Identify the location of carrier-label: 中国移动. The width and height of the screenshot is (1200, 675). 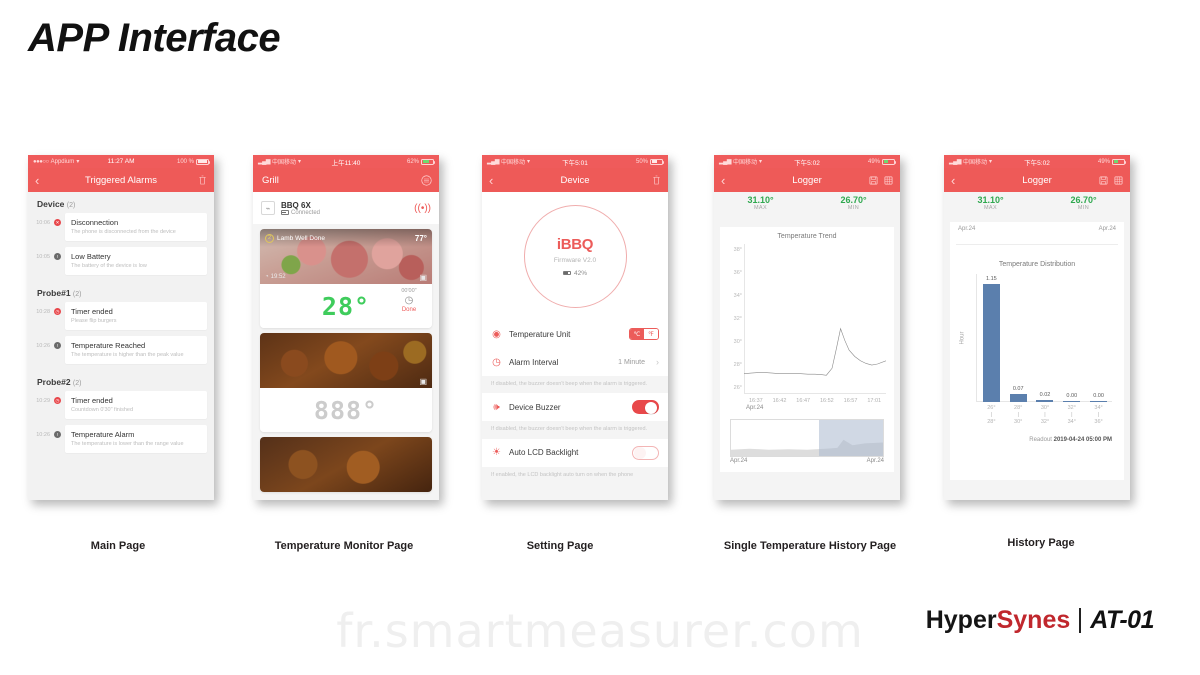
(974, 163).